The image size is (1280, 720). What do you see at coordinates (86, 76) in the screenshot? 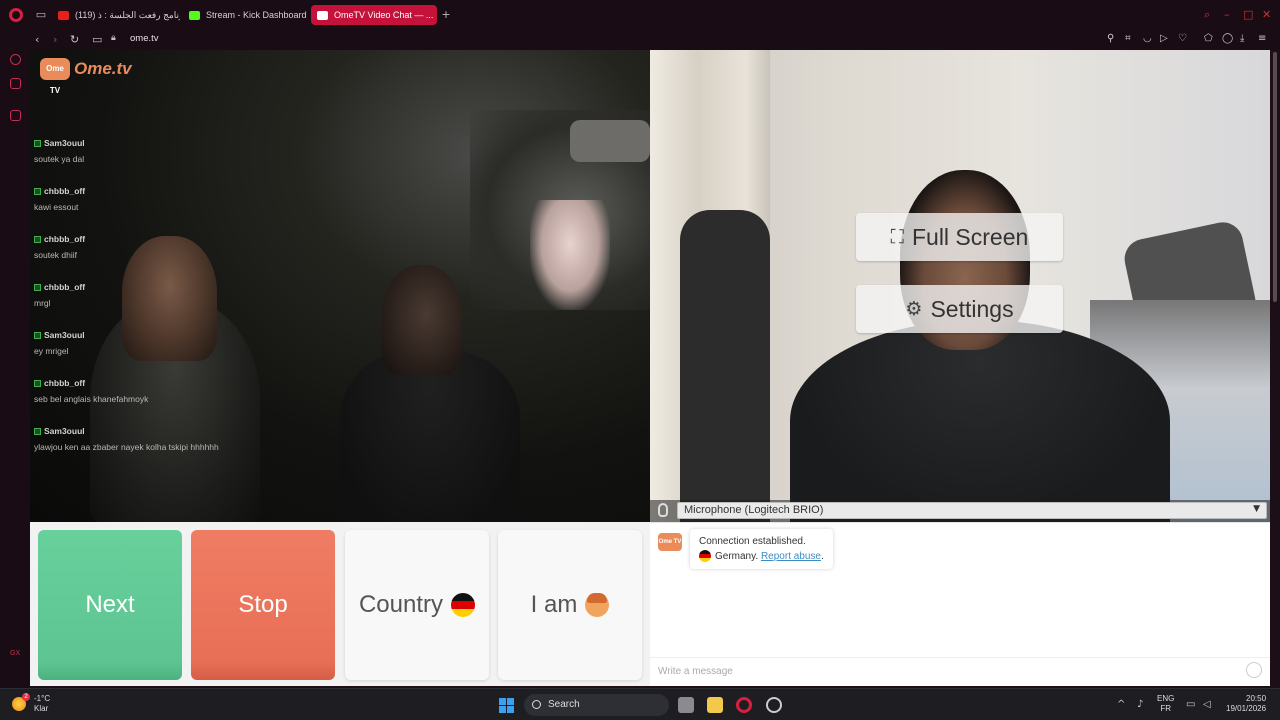
I see `ometv-logo: Ome TV Ome.tv` at bounding box center [86, 76].